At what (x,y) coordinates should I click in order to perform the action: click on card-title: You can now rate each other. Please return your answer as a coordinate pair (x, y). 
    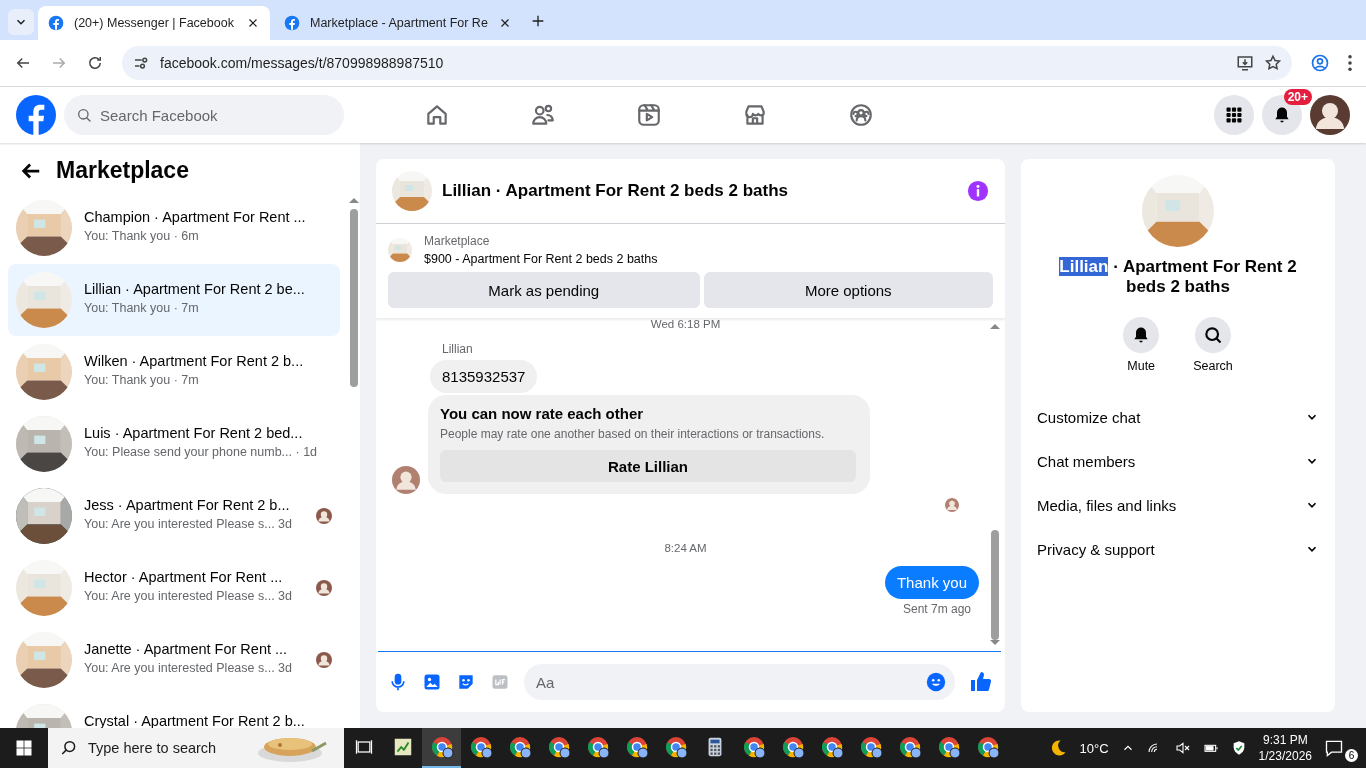
    Looking at the image, I should click on (542, 413).